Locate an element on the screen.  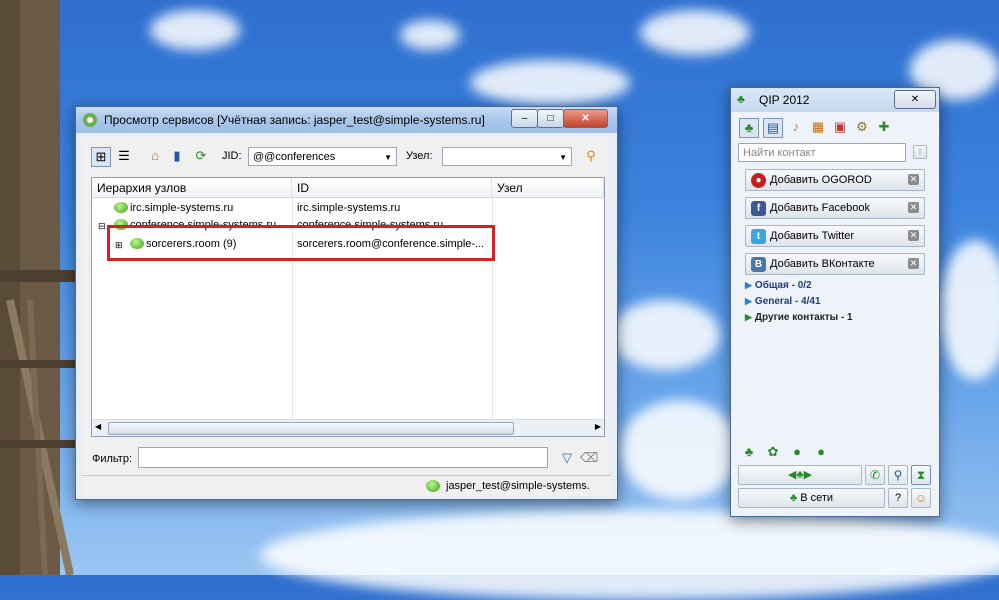
close-button: ✕ is located at coordinates (585, 118).